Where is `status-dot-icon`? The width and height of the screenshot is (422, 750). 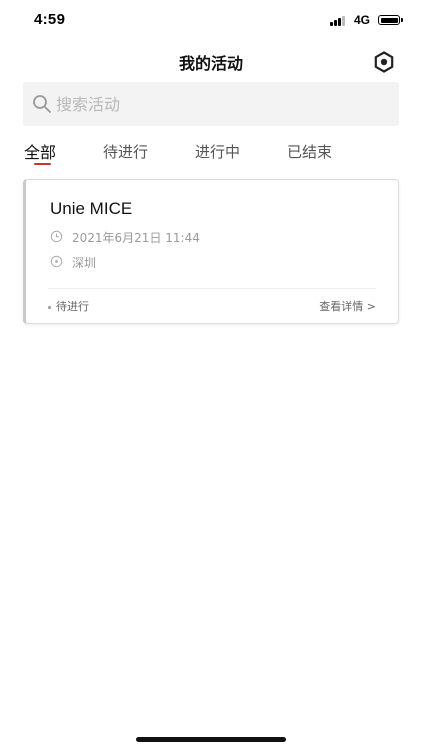 status-dot-icon is located at coordinates (49, 307).